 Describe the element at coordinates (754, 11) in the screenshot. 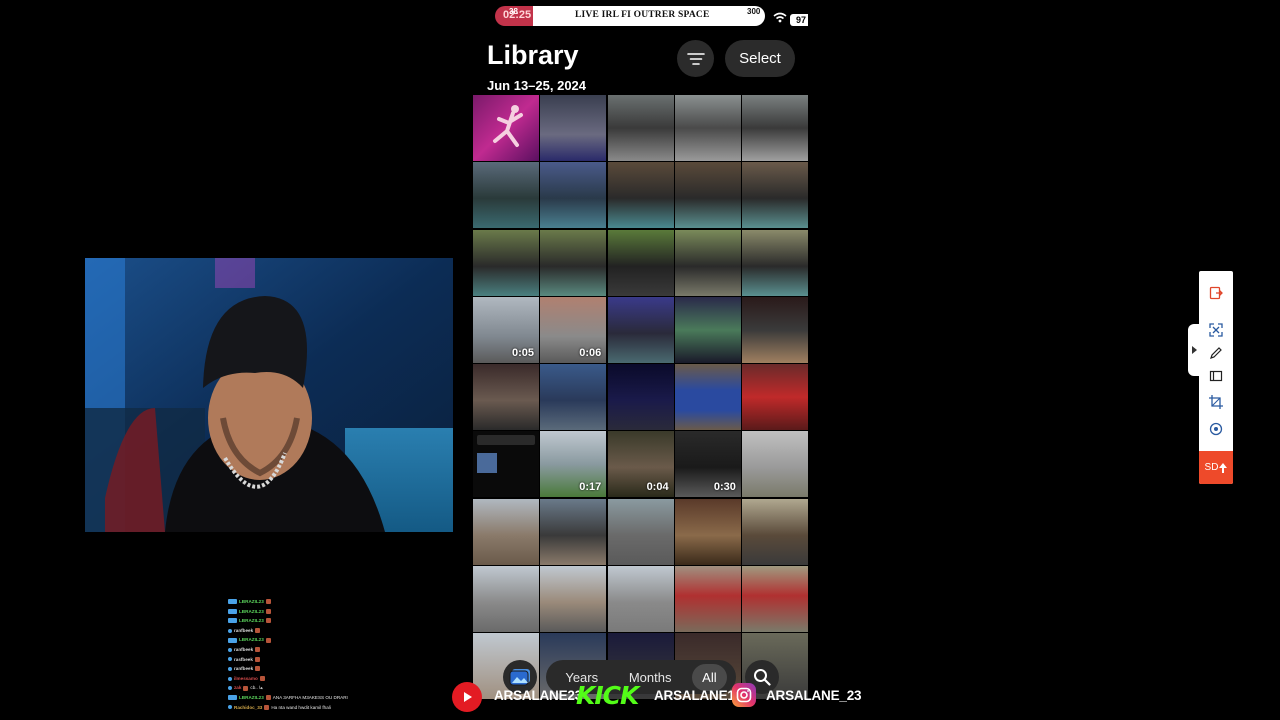

I see `viewer-count: 300` at that location.